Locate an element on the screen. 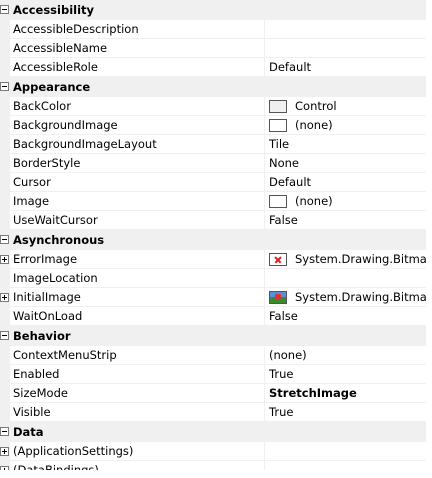 This screenshot has height=478, width=432. property-row-enabled: Enabled True is located at coordinates (216, 374).